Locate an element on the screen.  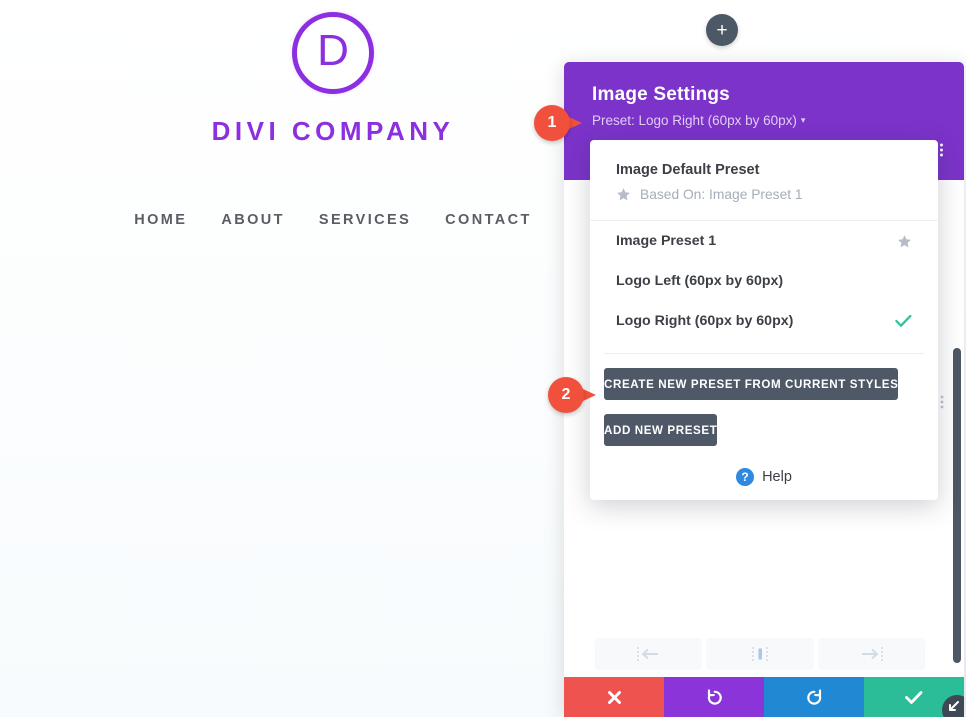
align-center-button is located at coordinates (760, 654).